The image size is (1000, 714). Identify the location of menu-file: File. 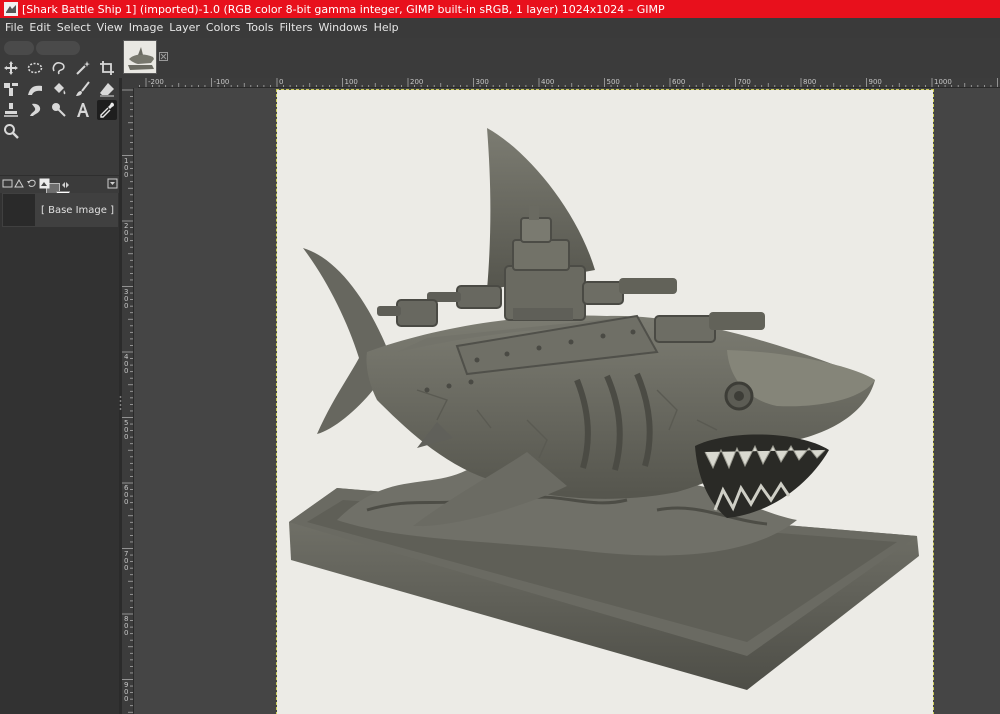
(14, 28).